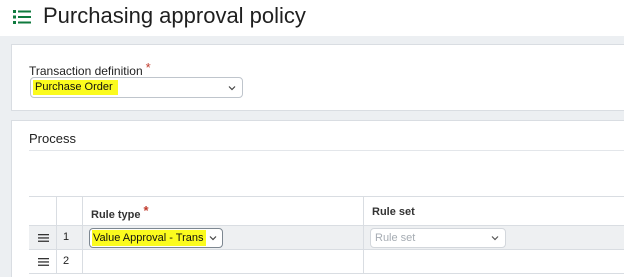 Image resolution: width=624 pixels, height=277 pixels. I want to click on table-row: 2, so click(326, 262).